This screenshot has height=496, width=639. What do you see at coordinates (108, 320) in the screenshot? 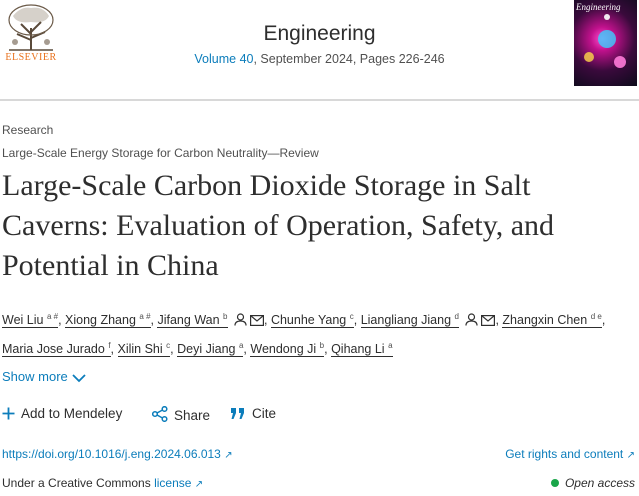
I see `author-link: Xiong Zhang a #` at bounding box center [108, 320].